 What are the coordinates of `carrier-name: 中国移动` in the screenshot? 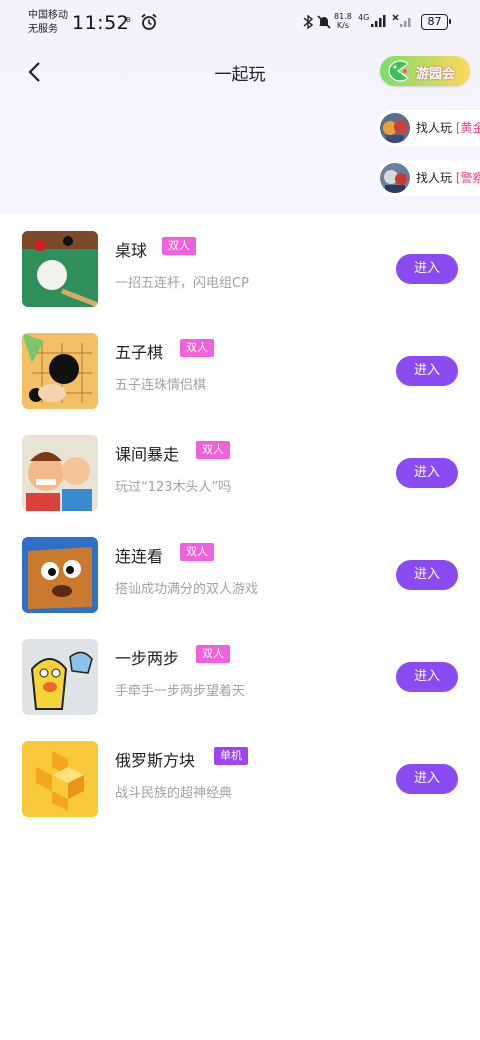 It's located at (48, 15).